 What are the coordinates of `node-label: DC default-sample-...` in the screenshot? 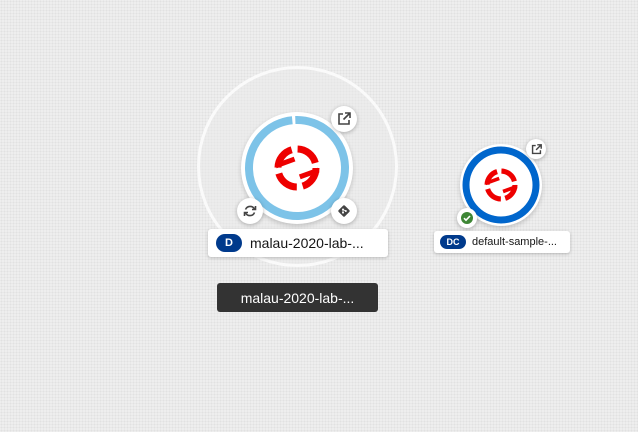 It's located at (502, 242).